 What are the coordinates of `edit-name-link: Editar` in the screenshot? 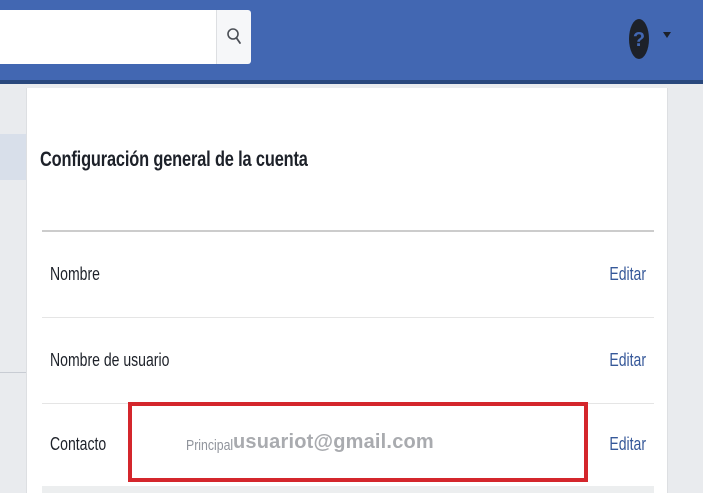 It's located at (627, 274).